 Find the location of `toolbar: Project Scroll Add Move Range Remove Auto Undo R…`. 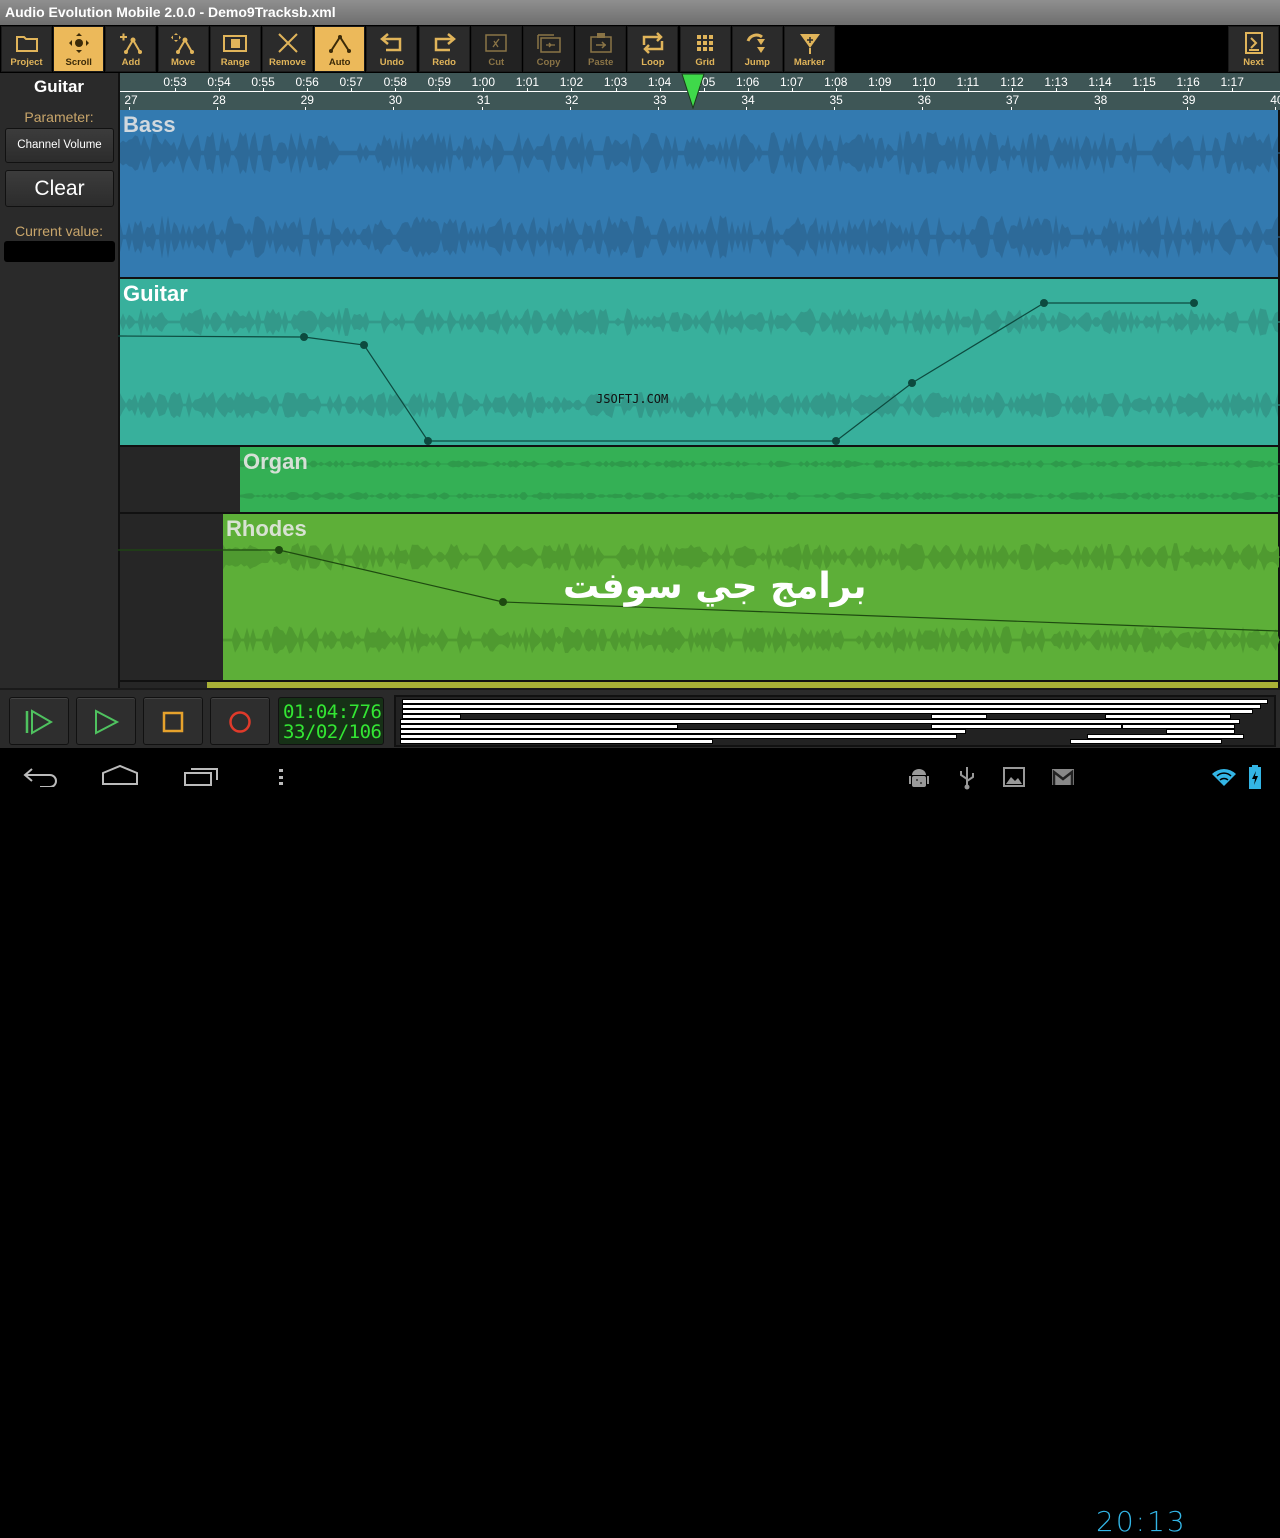

toolbar: Project Scroll Add Move Range Remove Auto Undo R… is located at coordinates (640, 49).